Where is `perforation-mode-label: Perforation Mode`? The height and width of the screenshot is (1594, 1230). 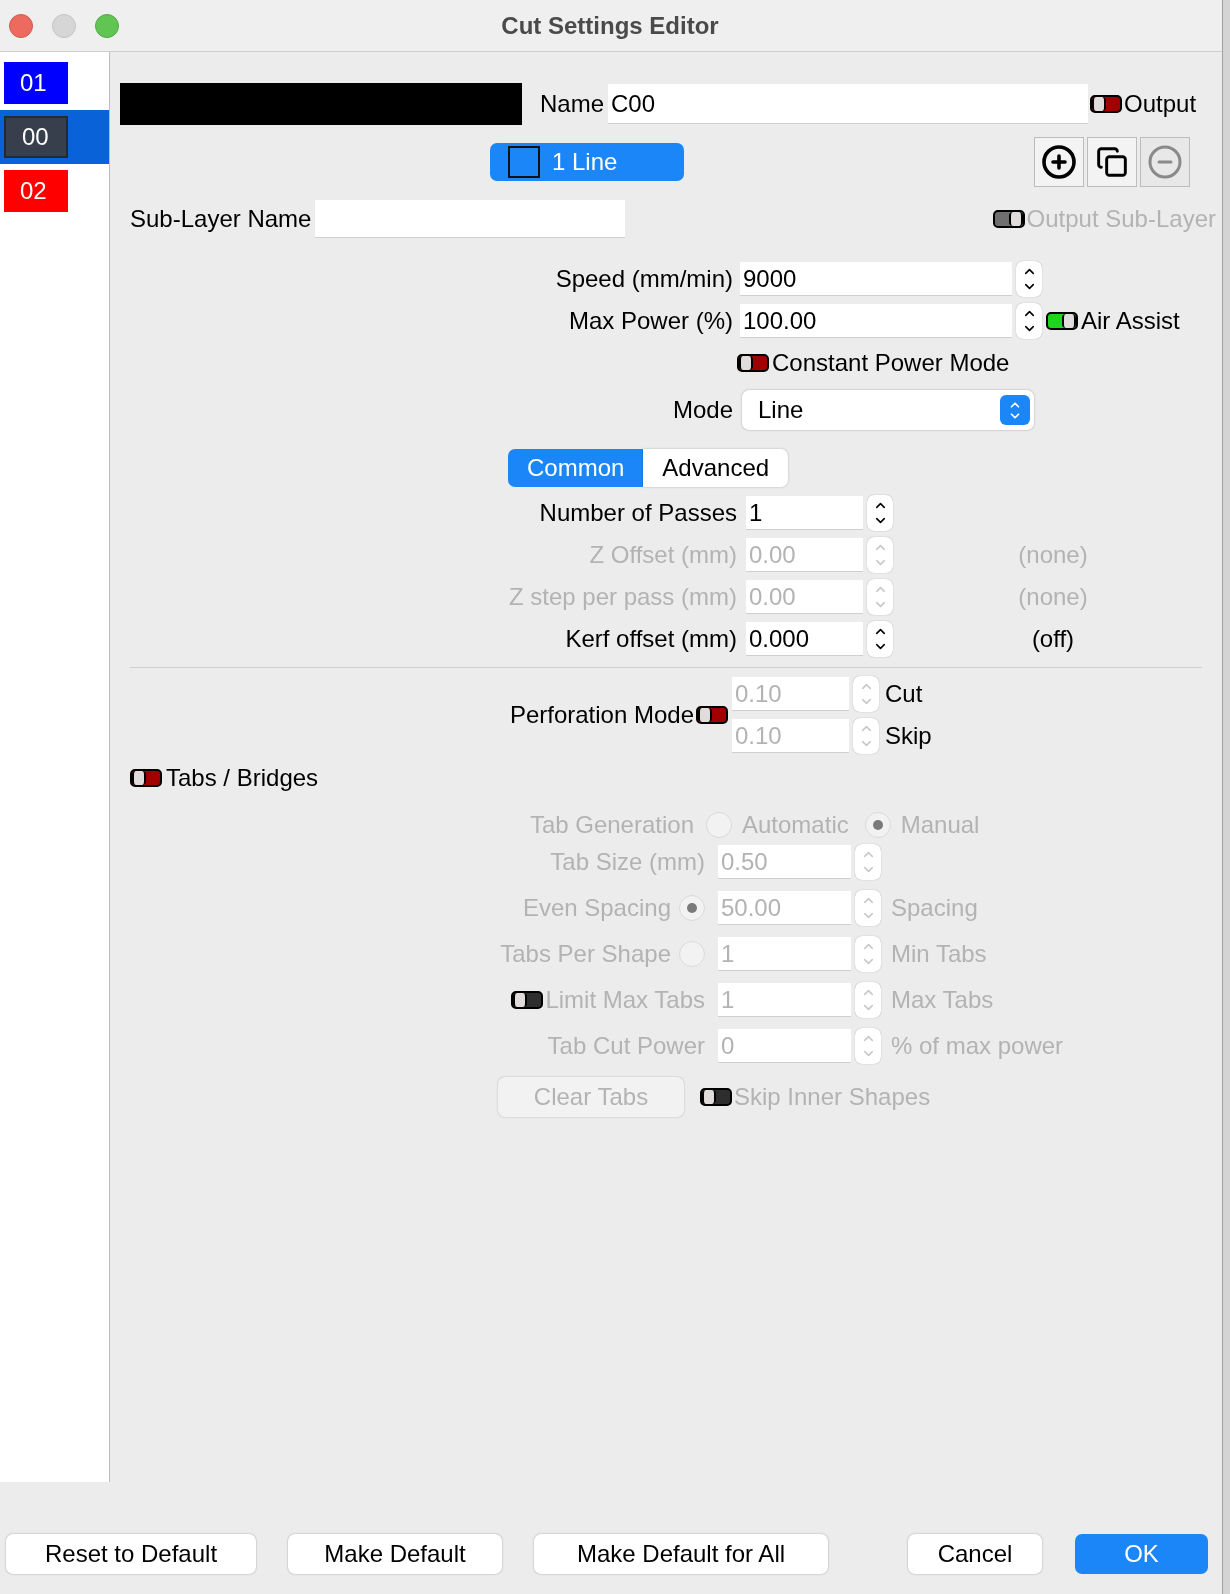 perforation-mode-label: Perforation Mode is located at coordinates (601, 715).